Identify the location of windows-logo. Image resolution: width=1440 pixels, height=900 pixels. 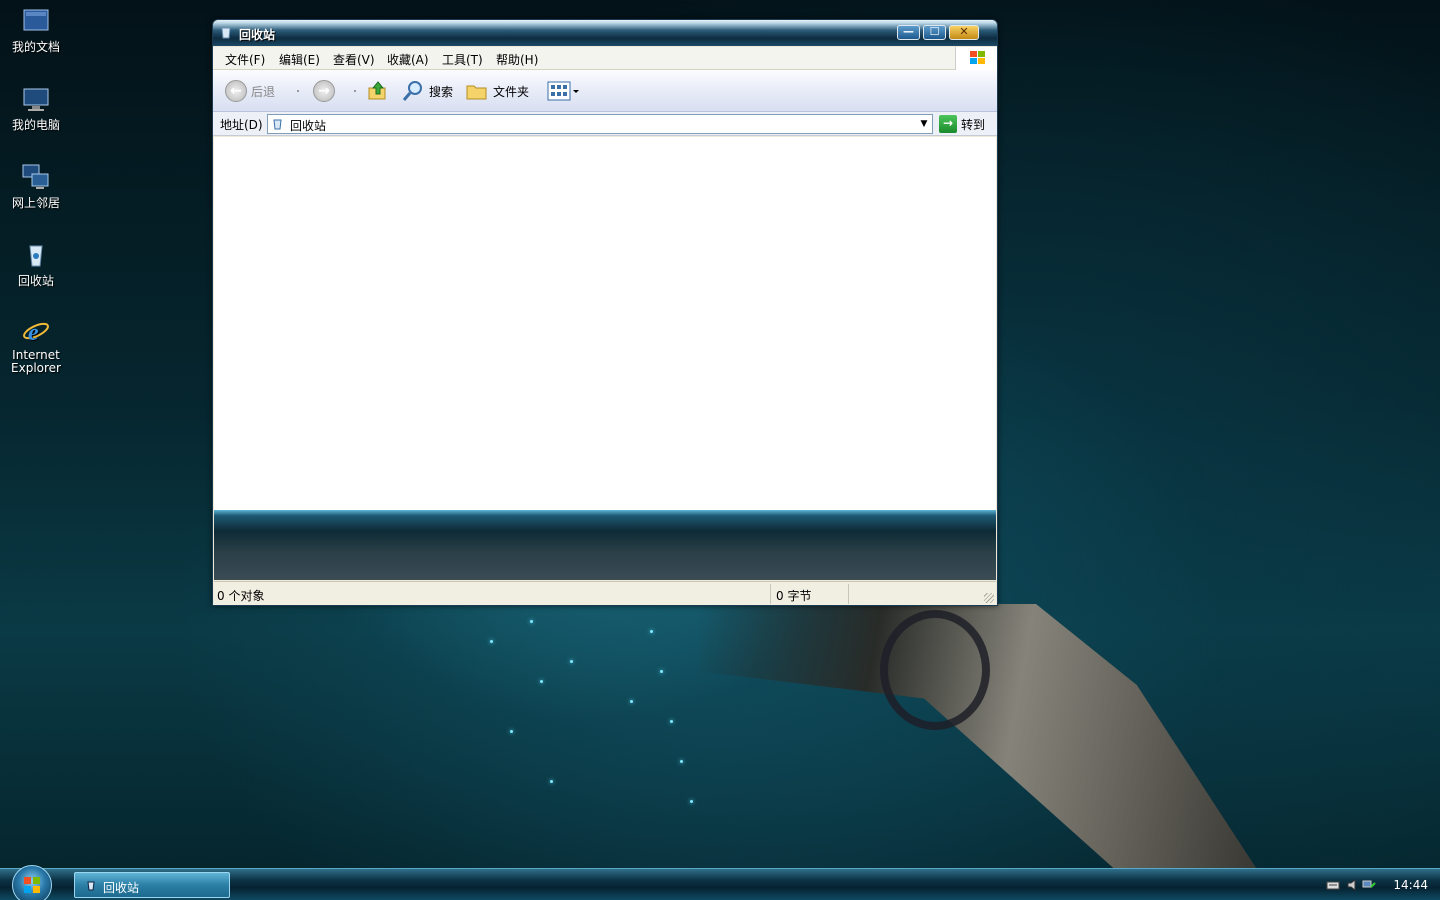
(976, 58).